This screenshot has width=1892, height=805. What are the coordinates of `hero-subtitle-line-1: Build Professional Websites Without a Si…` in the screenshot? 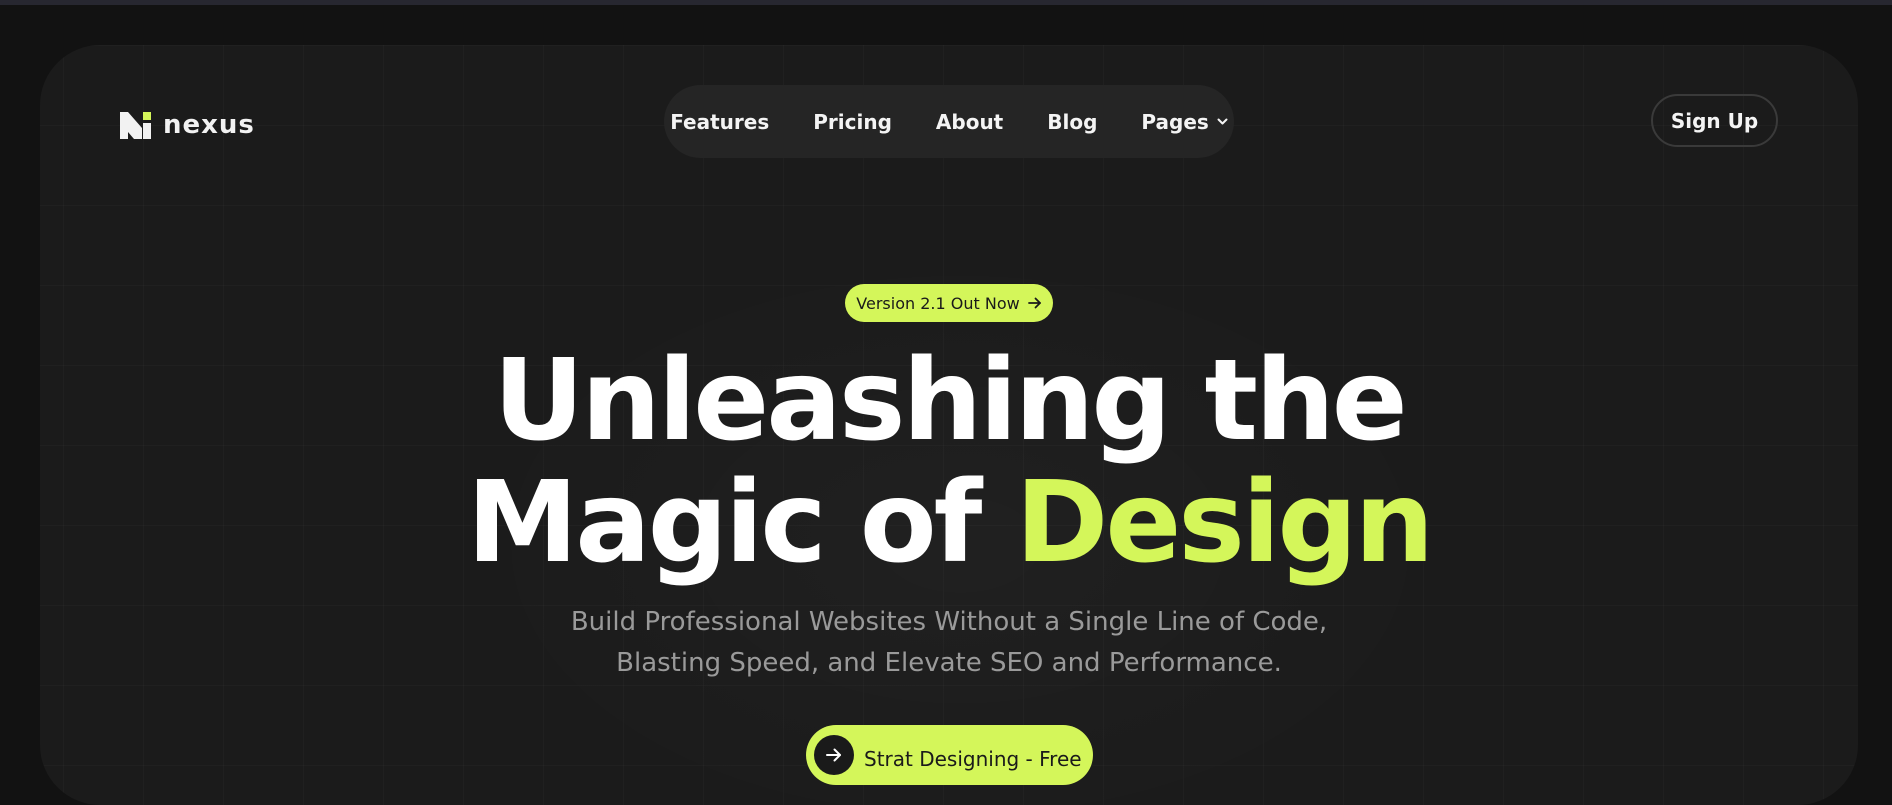 It's located at (949, 622).